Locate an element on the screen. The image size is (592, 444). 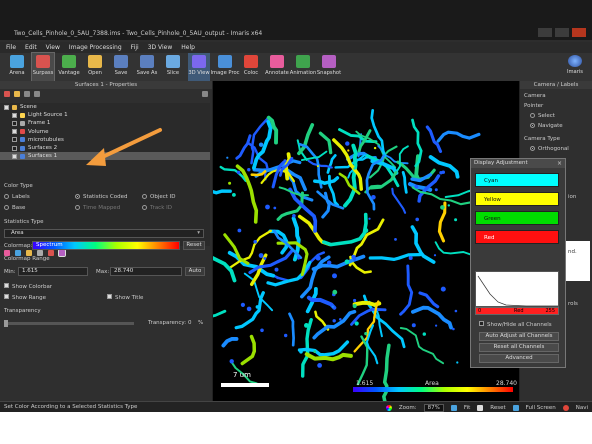
show-range-checkbox: Show Range is located at coordinates (25, 297).